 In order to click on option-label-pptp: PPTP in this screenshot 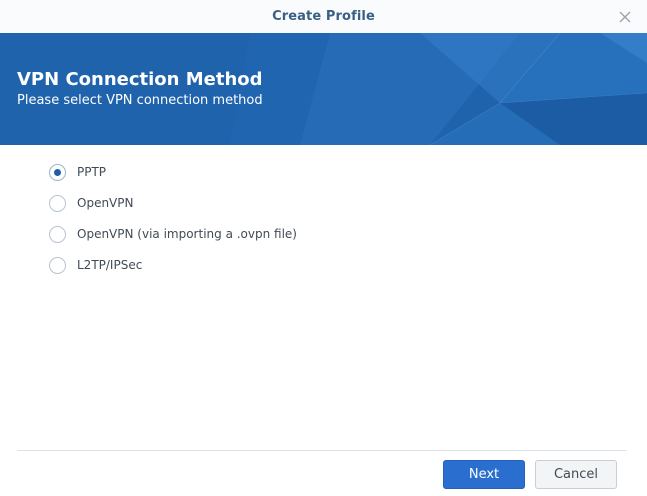, I will do `click(92, 172)`.